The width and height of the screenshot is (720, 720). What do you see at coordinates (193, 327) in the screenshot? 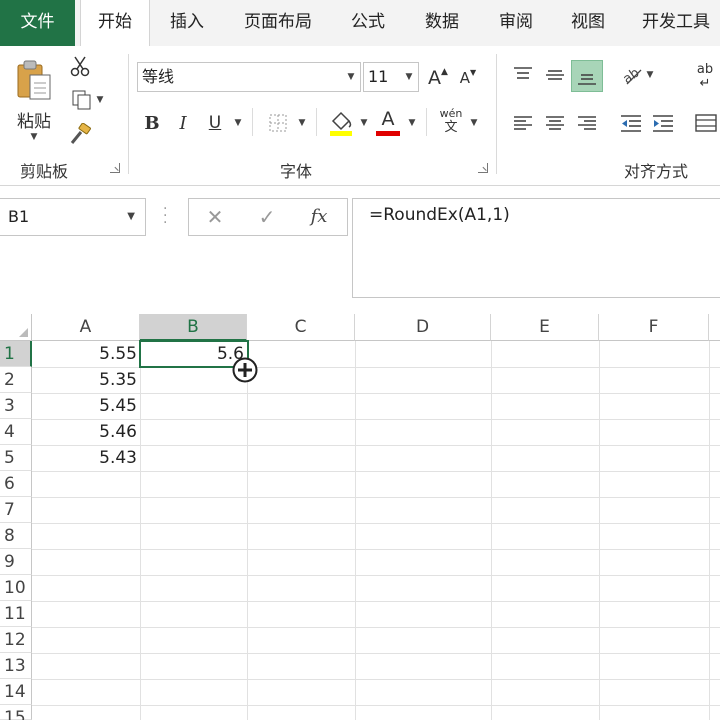
I see `column-header-b: B` at bounding box center [193, 327].